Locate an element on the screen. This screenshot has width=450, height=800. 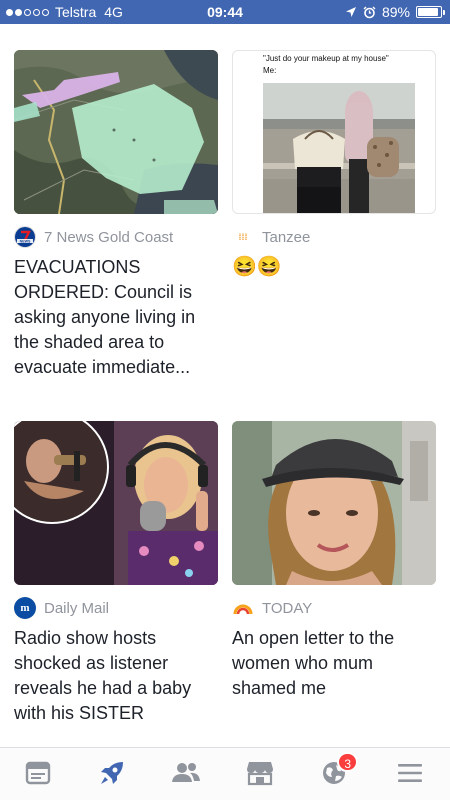
notifications-badge: 3 is located at coordinates (347, 762).